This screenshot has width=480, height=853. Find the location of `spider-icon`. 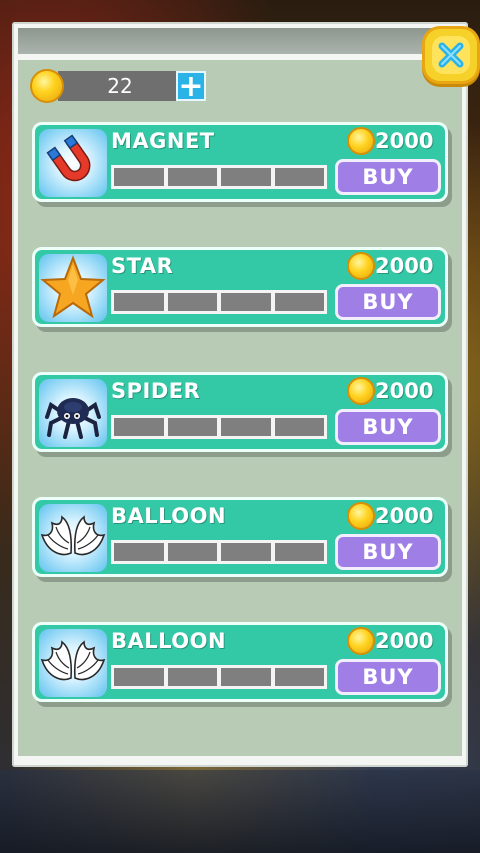

spider-icon is located at coordinates (73, 413).